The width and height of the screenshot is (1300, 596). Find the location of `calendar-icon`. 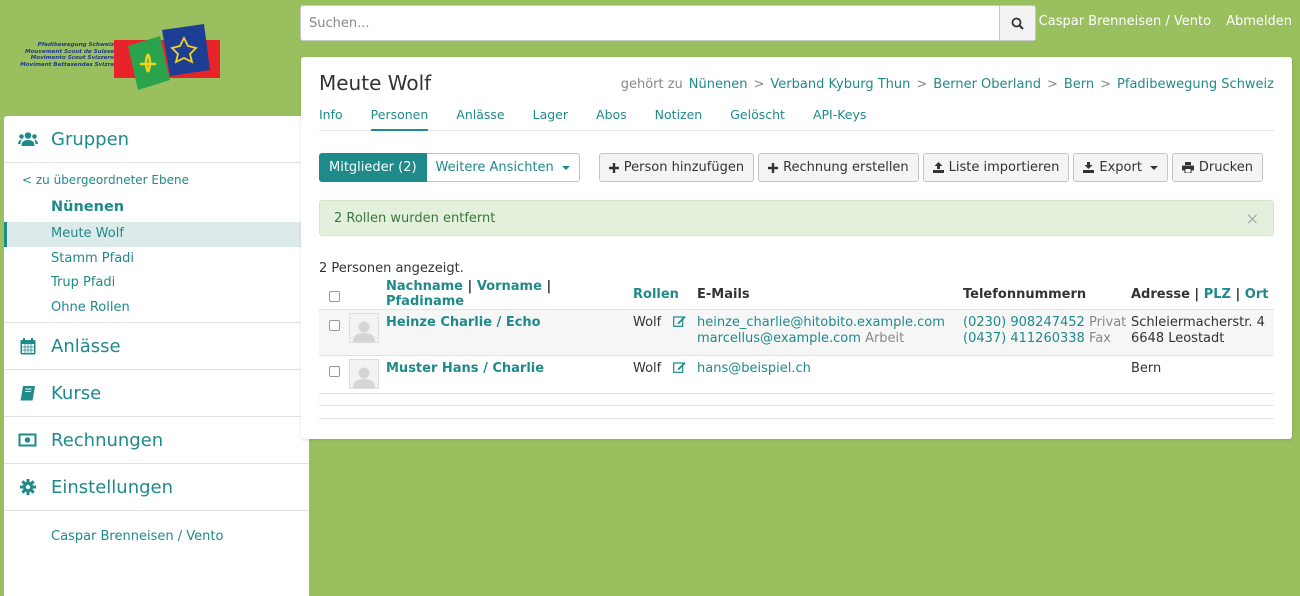

calendar-icon is located at coordinates (27, 346).